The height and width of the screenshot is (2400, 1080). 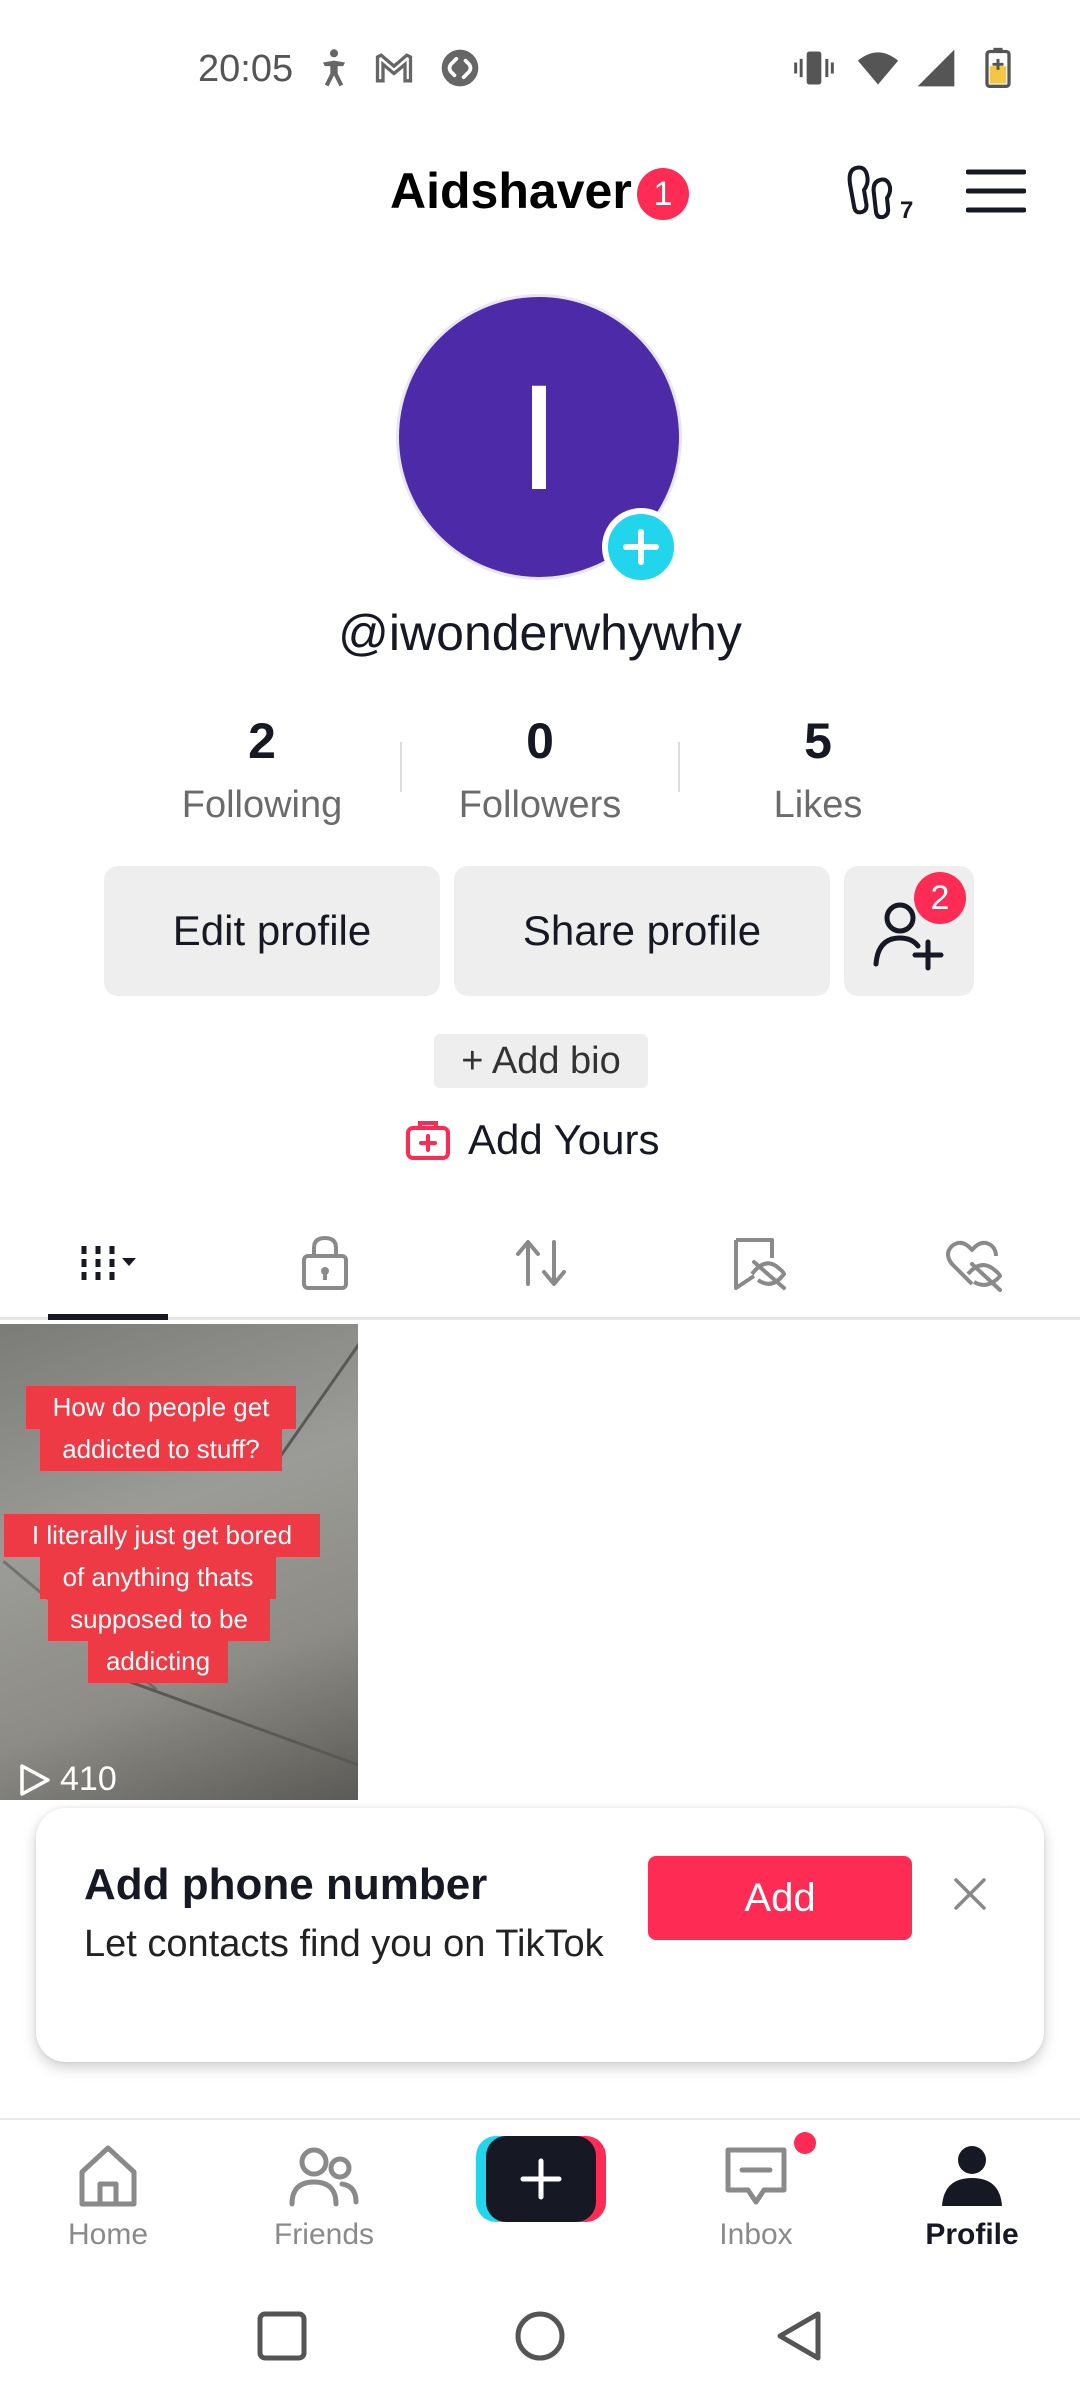 What do you see at coordinates (159, 1619) in the screenshot?
I see `video-caption-line: supposed to be` at bounding box center [159, 1619].